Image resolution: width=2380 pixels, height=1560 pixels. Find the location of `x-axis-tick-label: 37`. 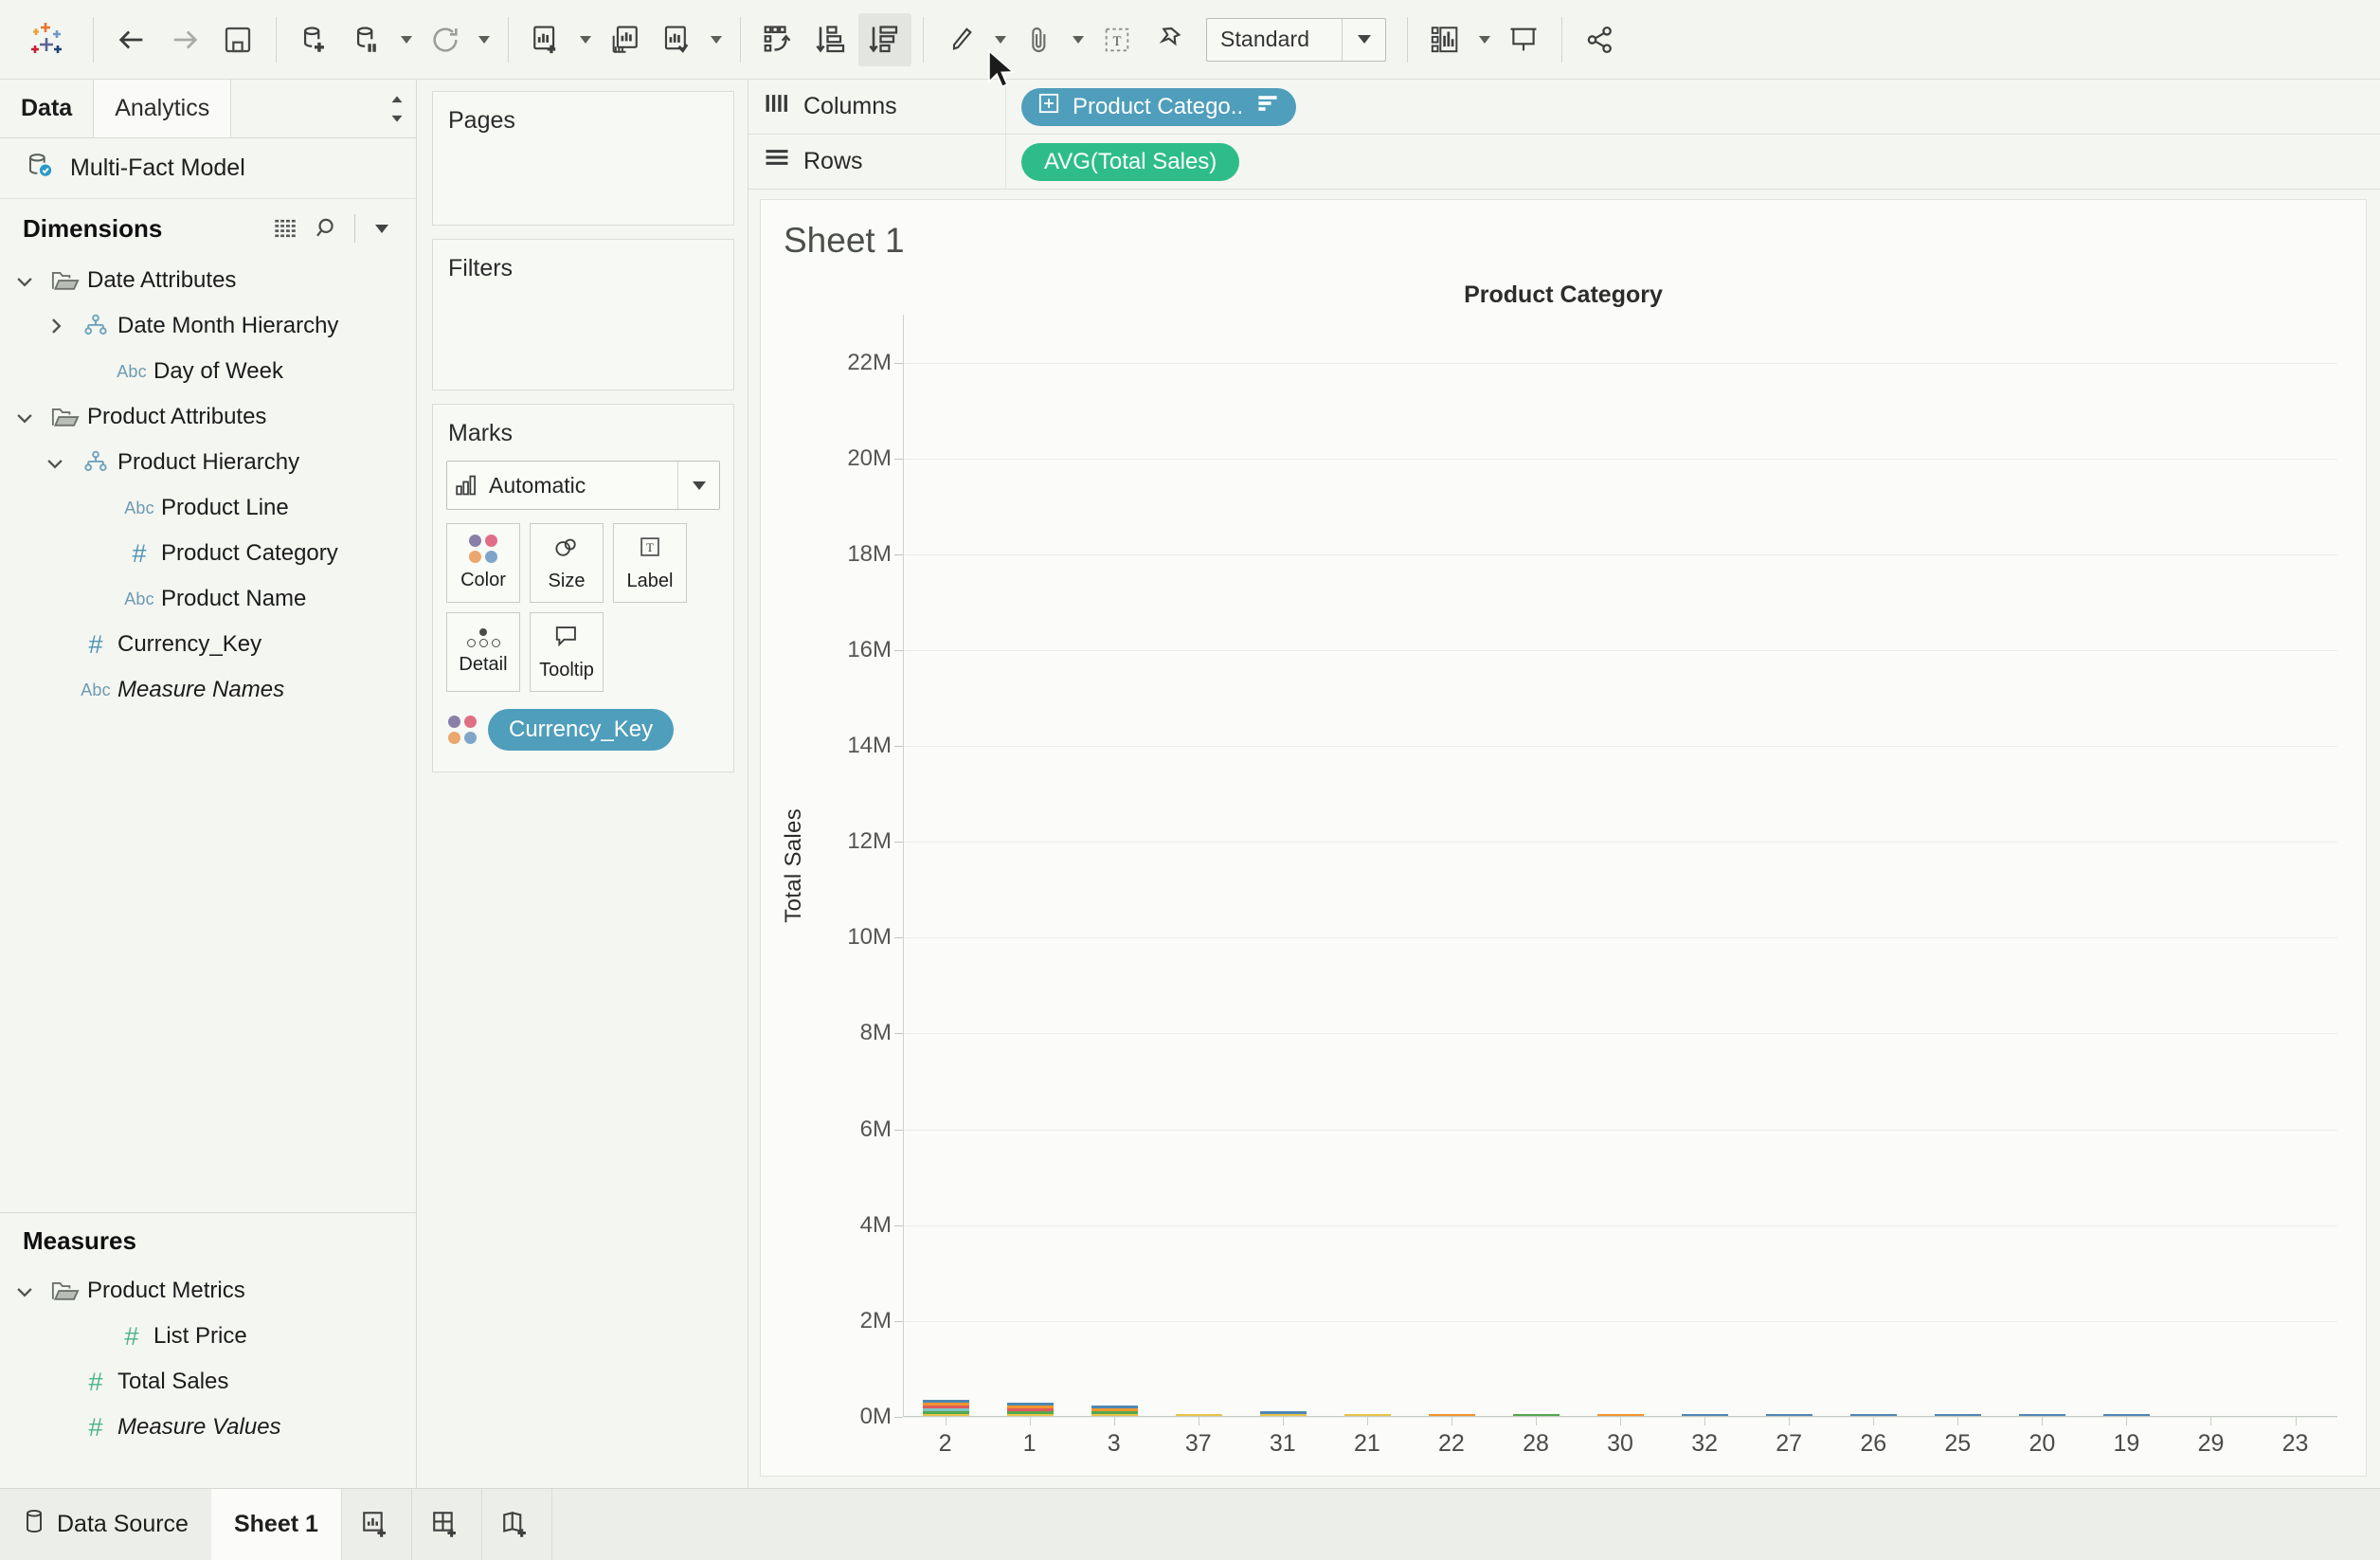

x-axis-tick-label: 37 is located at coordinates (1198, 1446).